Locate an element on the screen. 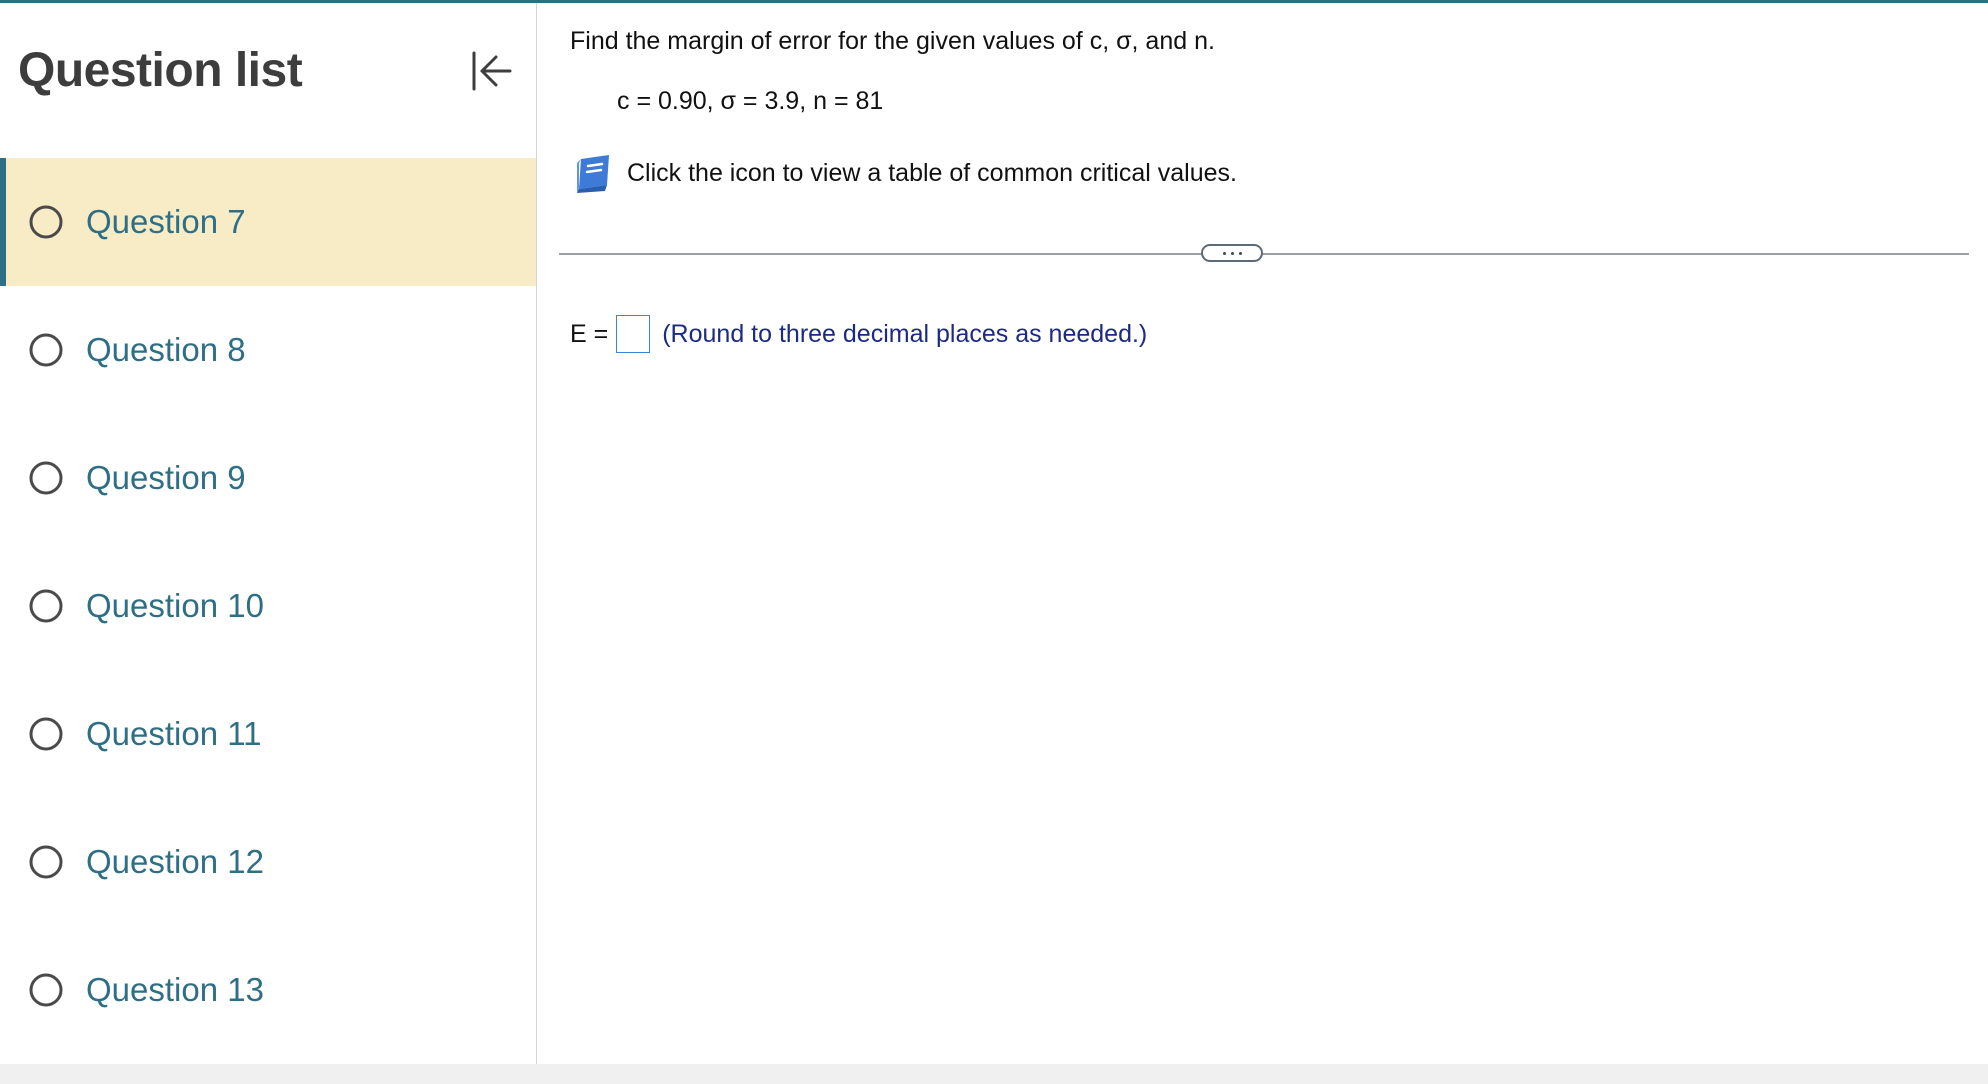 This screenshot has height=1084, width=1988. expand-button is located at coordinates (1232, 253).